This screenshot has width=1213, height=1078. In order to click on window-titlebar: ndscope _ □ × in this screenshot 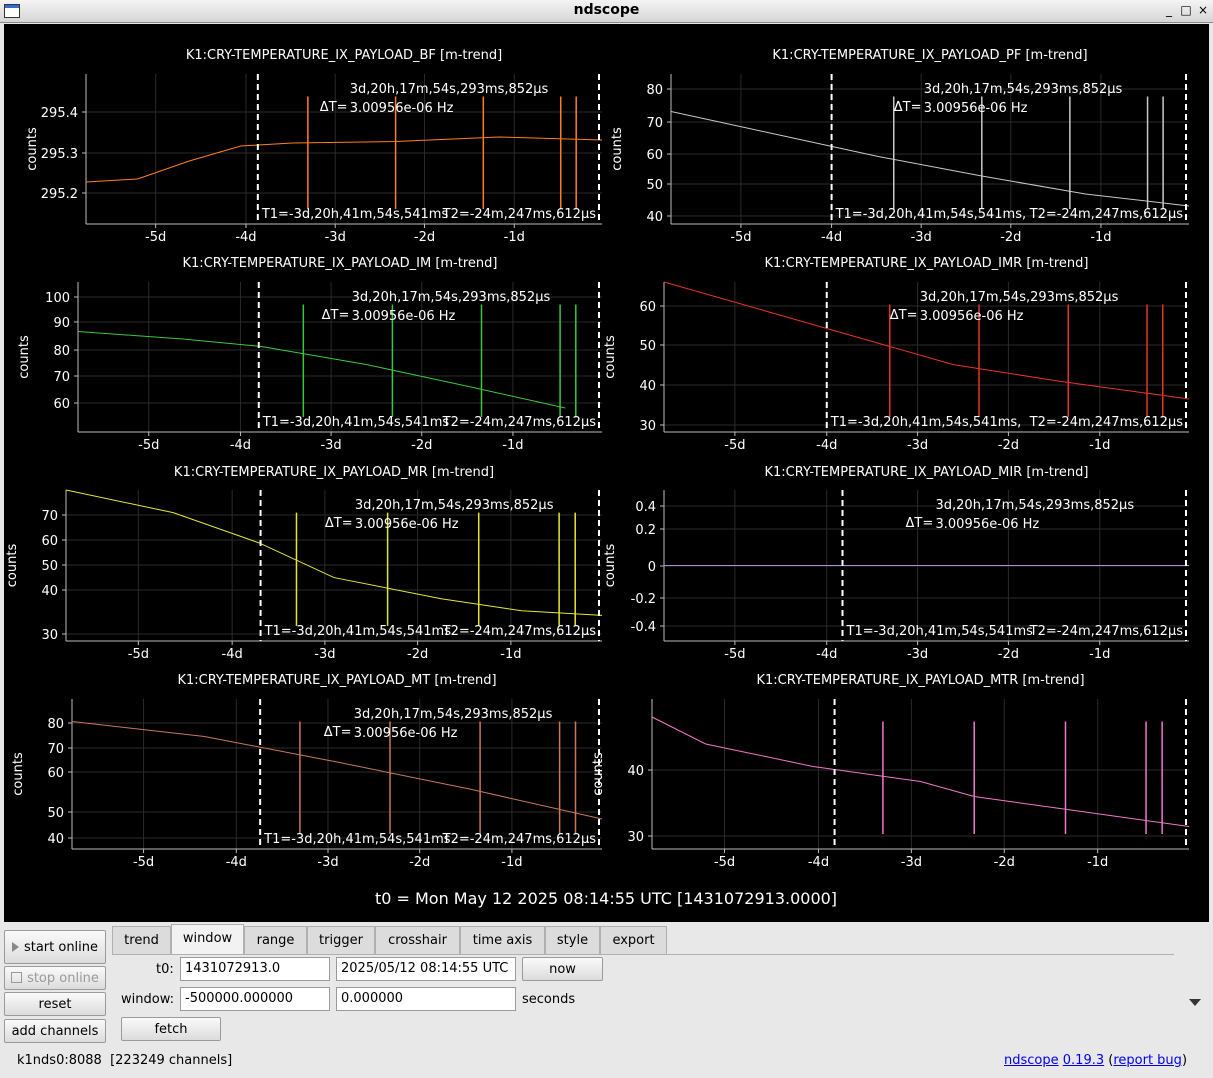, I will do `click(606, 11)`.